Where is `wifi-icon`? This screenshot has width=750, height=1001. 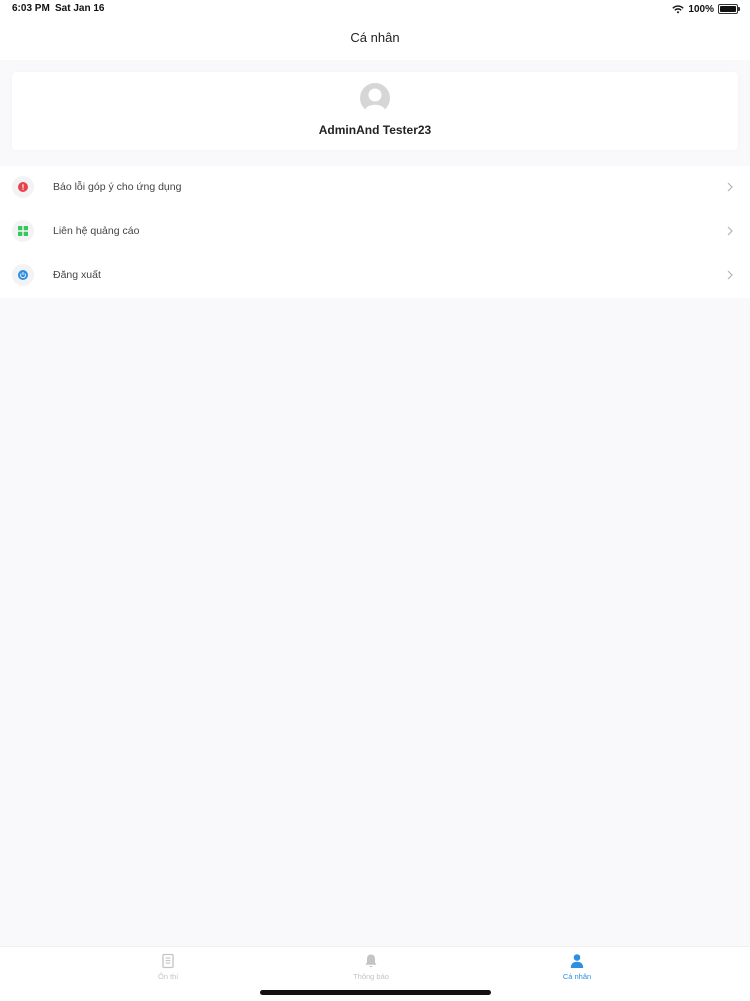 wifi-icon is located at coordinates (678, 8).